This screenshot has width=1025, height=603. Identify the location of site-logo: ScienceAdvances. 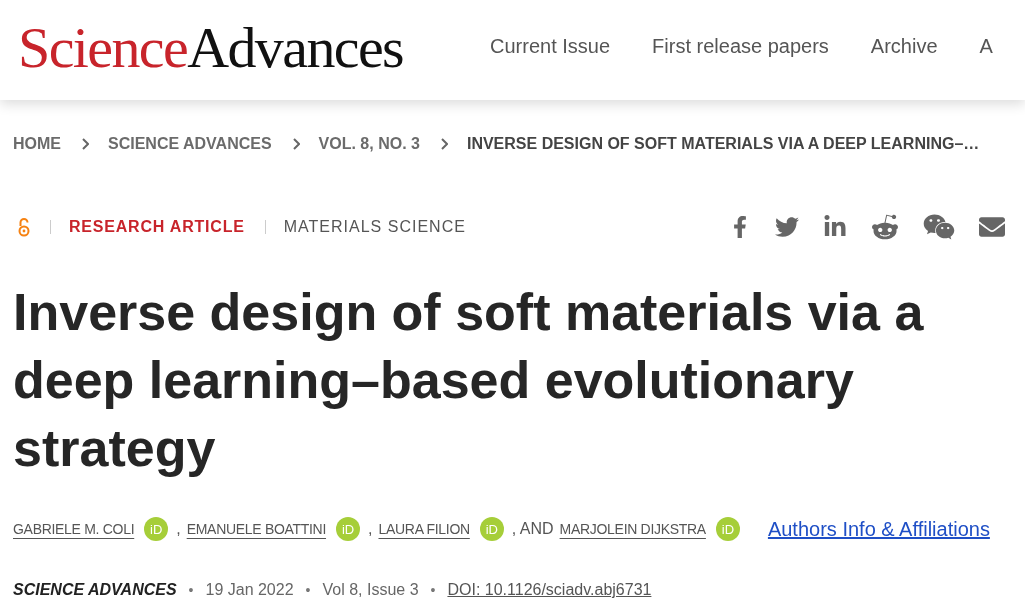
(211, 48).